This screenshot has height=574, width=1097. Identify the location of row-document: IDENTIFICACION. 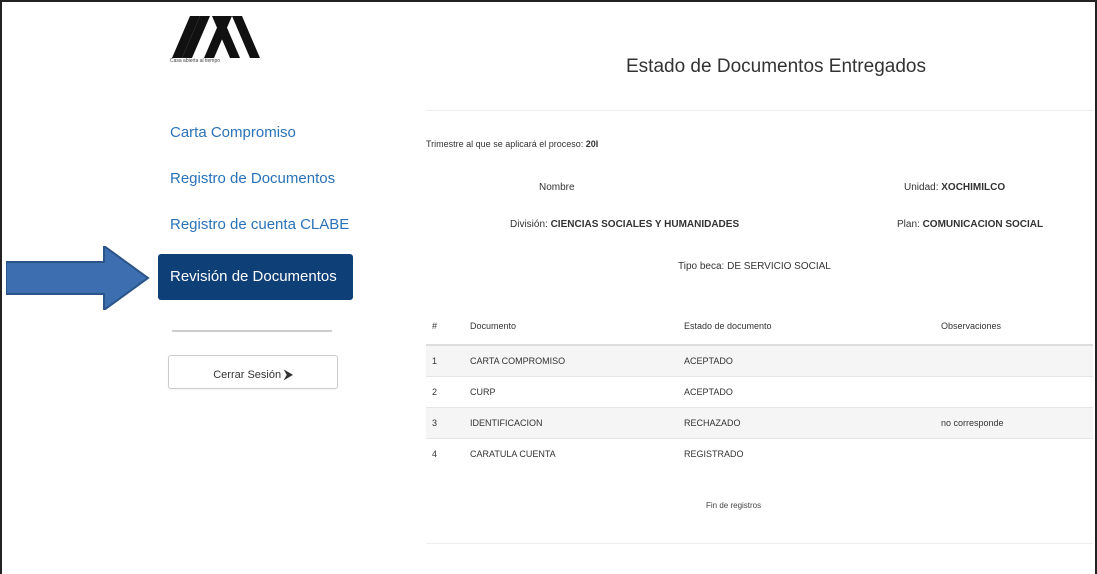
(576, 423).